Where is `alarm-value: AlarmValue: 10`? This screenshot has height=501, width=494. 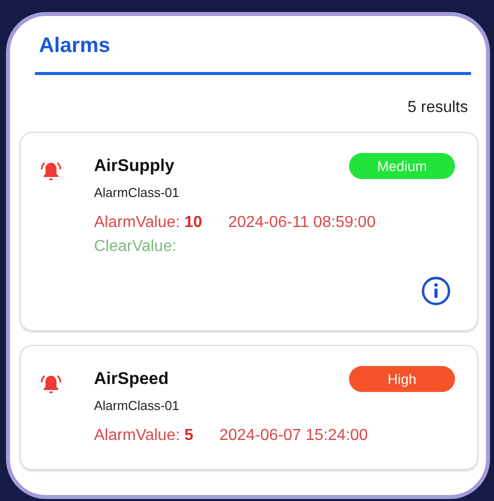
alarm-value: AlarmValue: 10 is located at coordinates (148, 223).